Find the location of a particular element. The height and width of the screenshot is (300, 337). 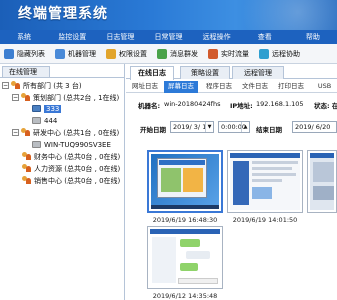

end-date-picker: 2019/ 6/20 is located at coordinates (314, 127).